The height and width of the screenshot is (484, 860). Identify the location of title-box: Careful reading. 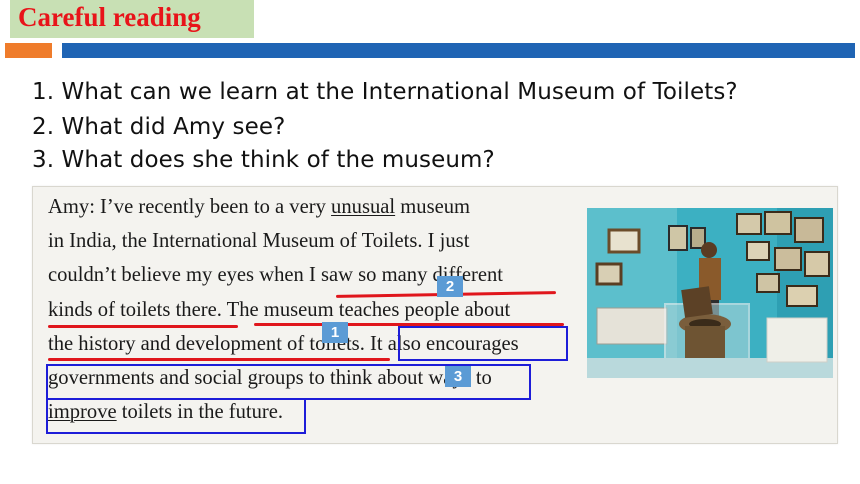
(132, 19).